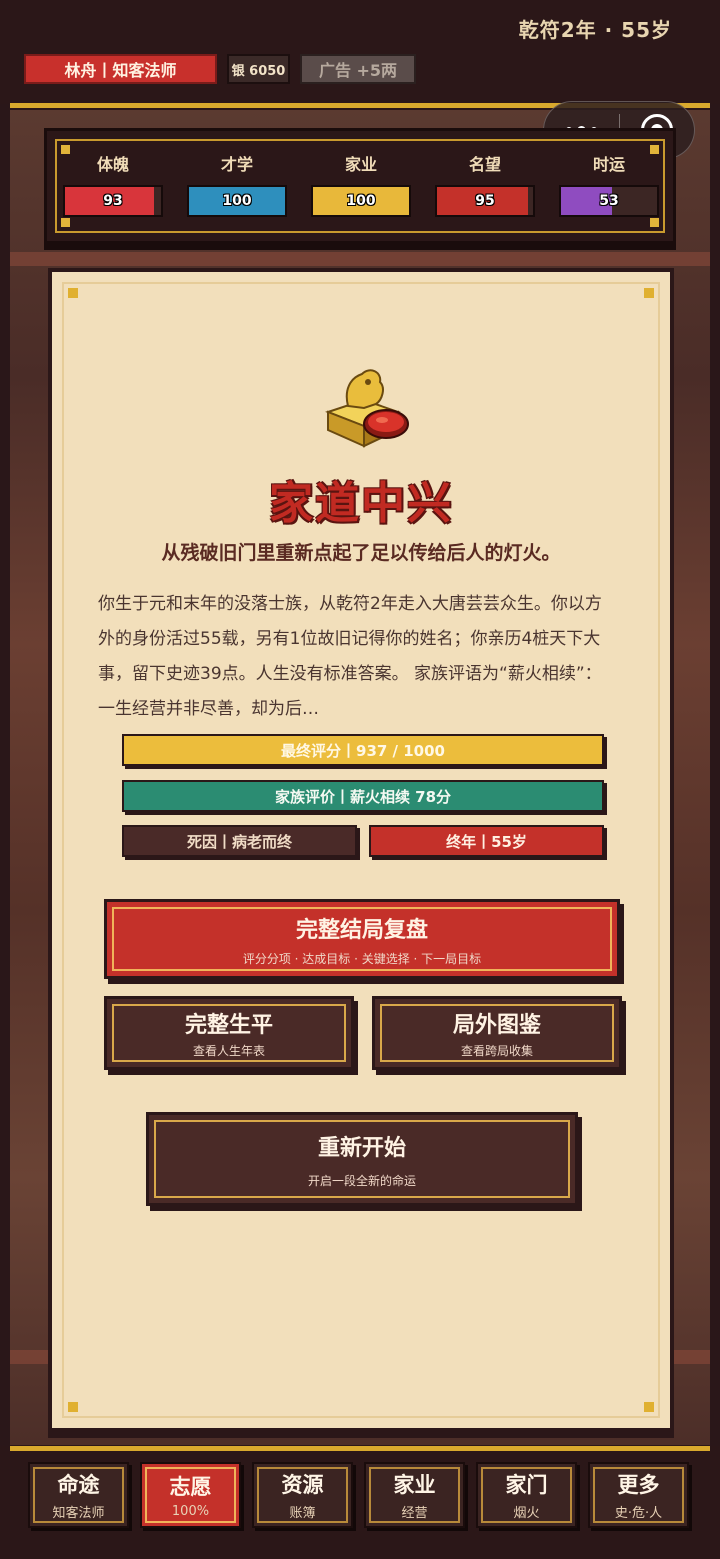 This screenshot has height=1559, width=720. Describe the element at coordinates (414, 1513) in the screenshot. I see `nav-tab-sub: 经营` at that location.